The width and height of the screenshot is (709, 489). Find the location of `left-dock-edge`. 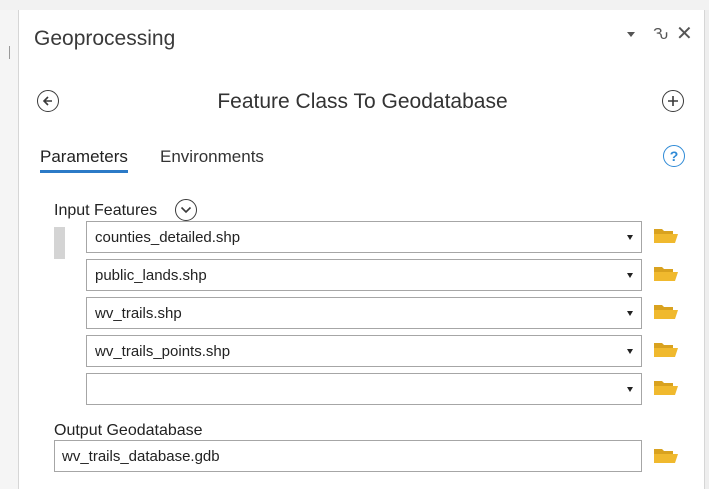

left-dock-edge is located at coordinates (9, 249).